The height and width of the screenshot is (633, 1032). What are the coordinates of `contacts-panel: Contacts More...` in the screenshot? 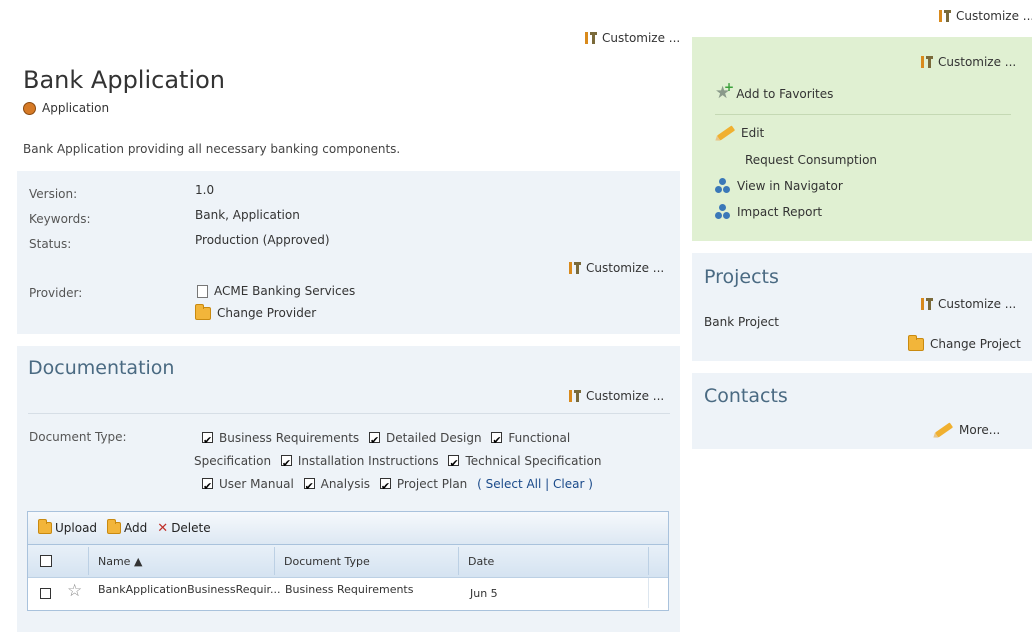 It's located at (862, 411).